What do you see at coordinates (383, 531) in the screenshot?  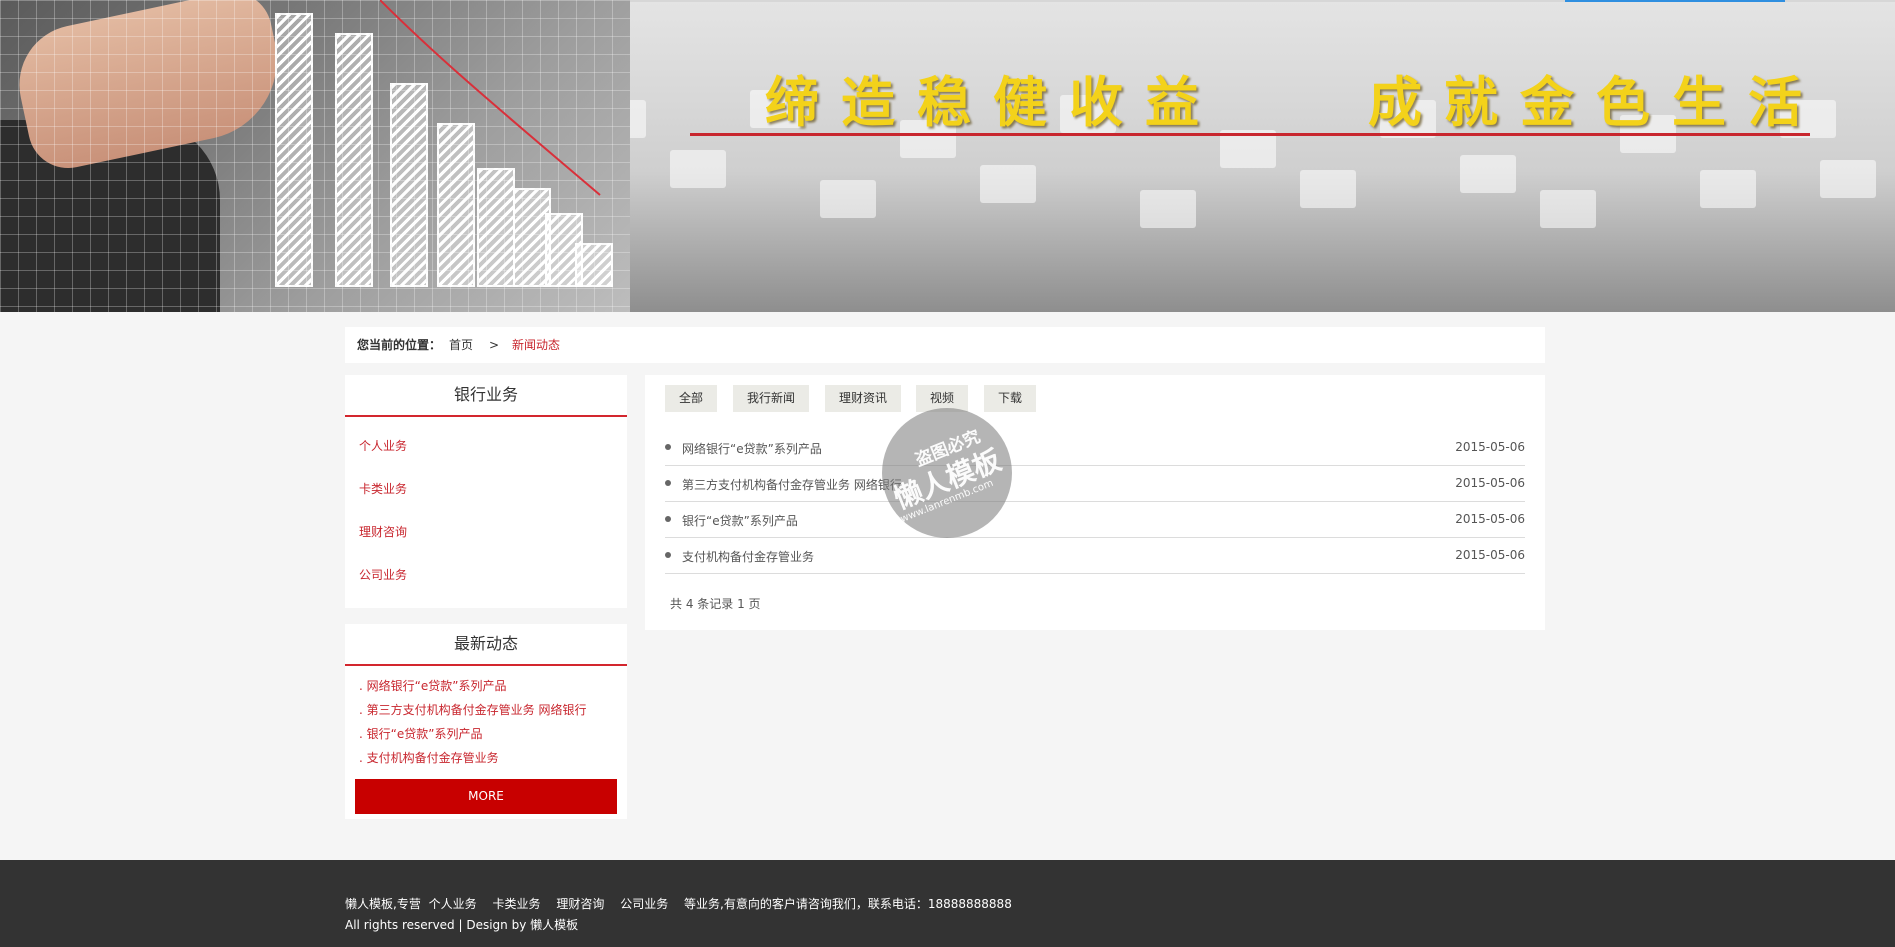 I see `sidebar-item-wealth: 理财咨询` at bounding box center [383, 531].